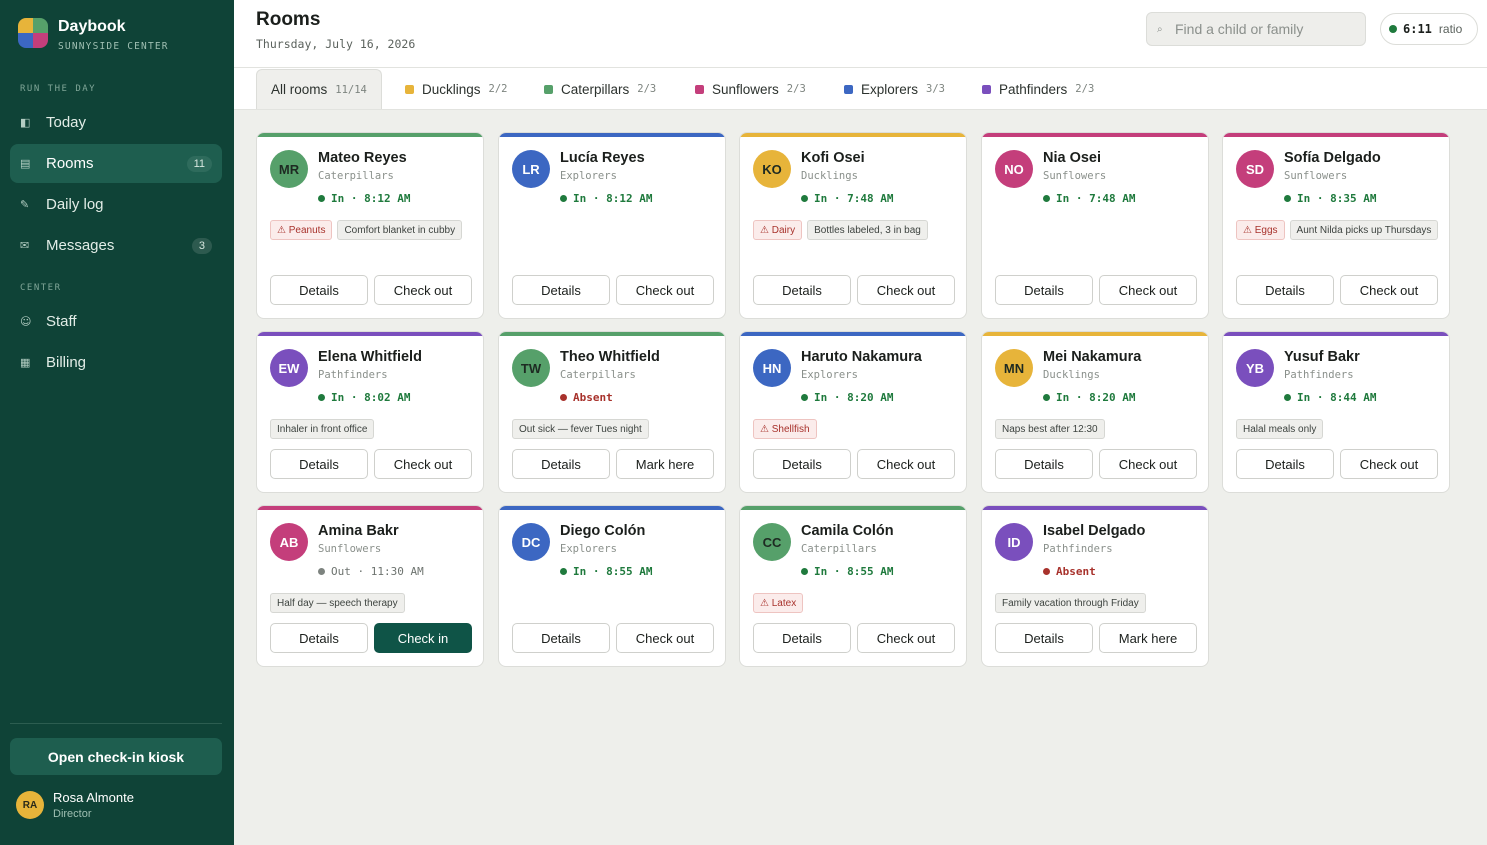 The height and width of the screenshot is (845, 1487). I want to click on allergy-tag: ⚠ Latex, so click(778, 603).